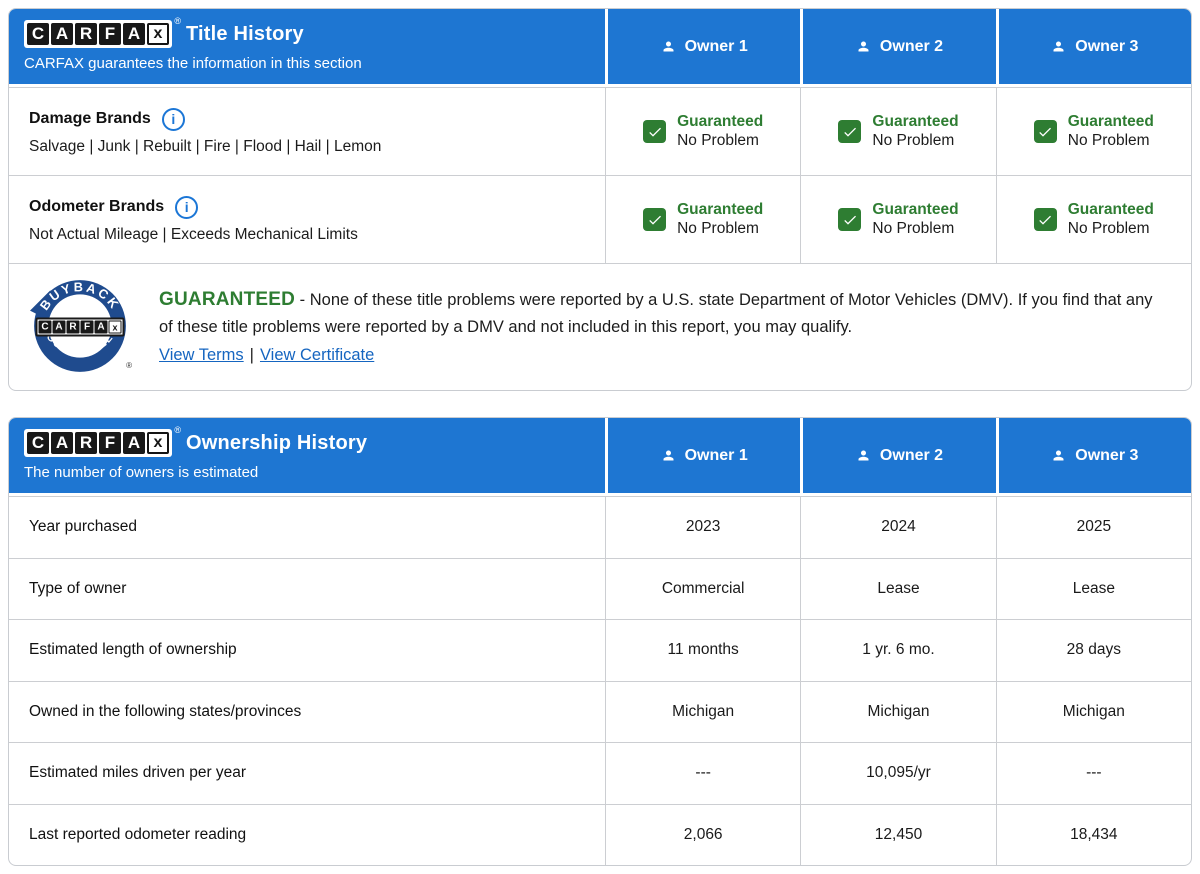  I want to click on owner-1-value: ---, so click(702, 773).